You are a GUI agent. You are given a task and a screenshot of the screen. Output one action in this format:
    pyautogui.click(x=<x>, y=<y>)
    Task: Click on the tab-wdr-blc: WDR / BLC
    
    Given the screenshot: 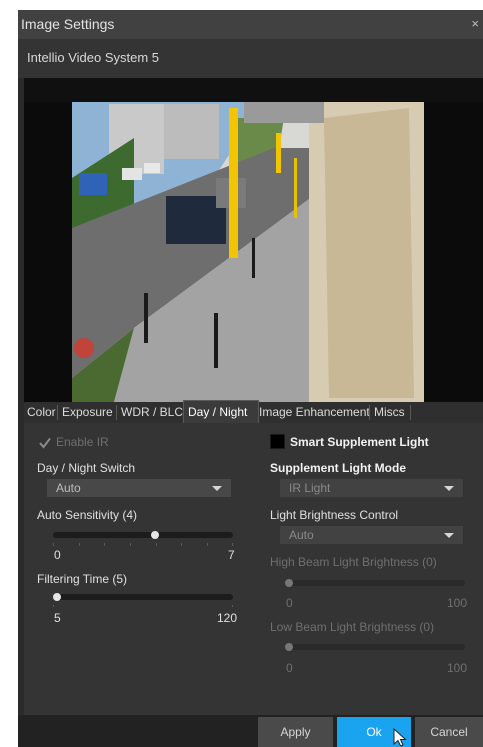 What is the action you would take?
    pyautogui.click(x=152, y=412)
    